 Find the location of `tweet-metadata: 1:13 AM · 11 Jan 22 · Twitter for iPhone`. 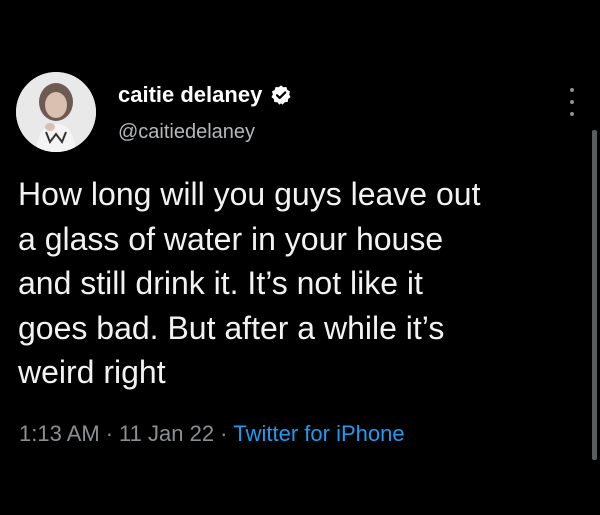

tweet-metadata: 1:13 AM · 11 Jan 22 · Twitter for iPhone is located at coordinates (212, 434).